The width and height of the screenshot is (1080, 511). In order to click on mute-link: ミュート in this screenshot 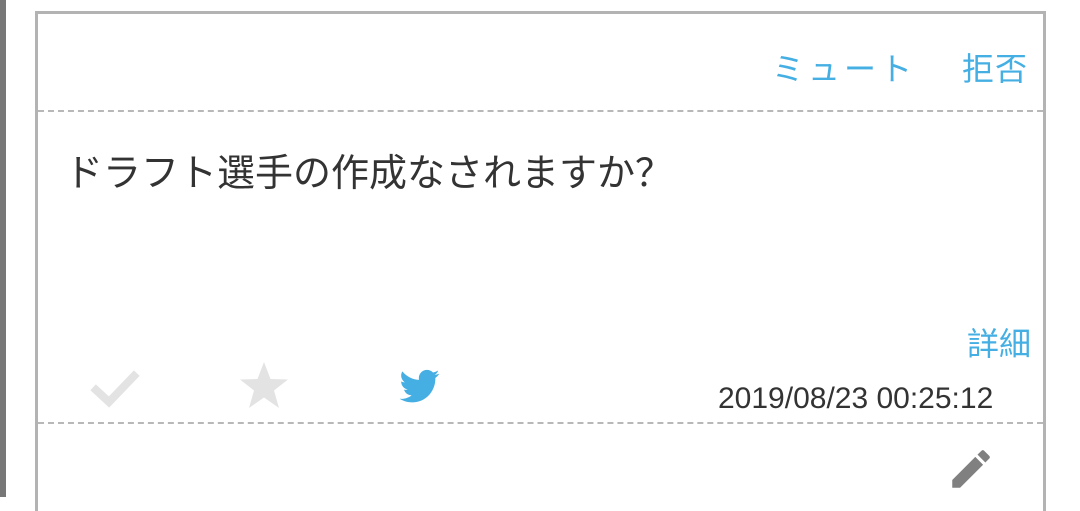, I will do `click(844, 67)`.